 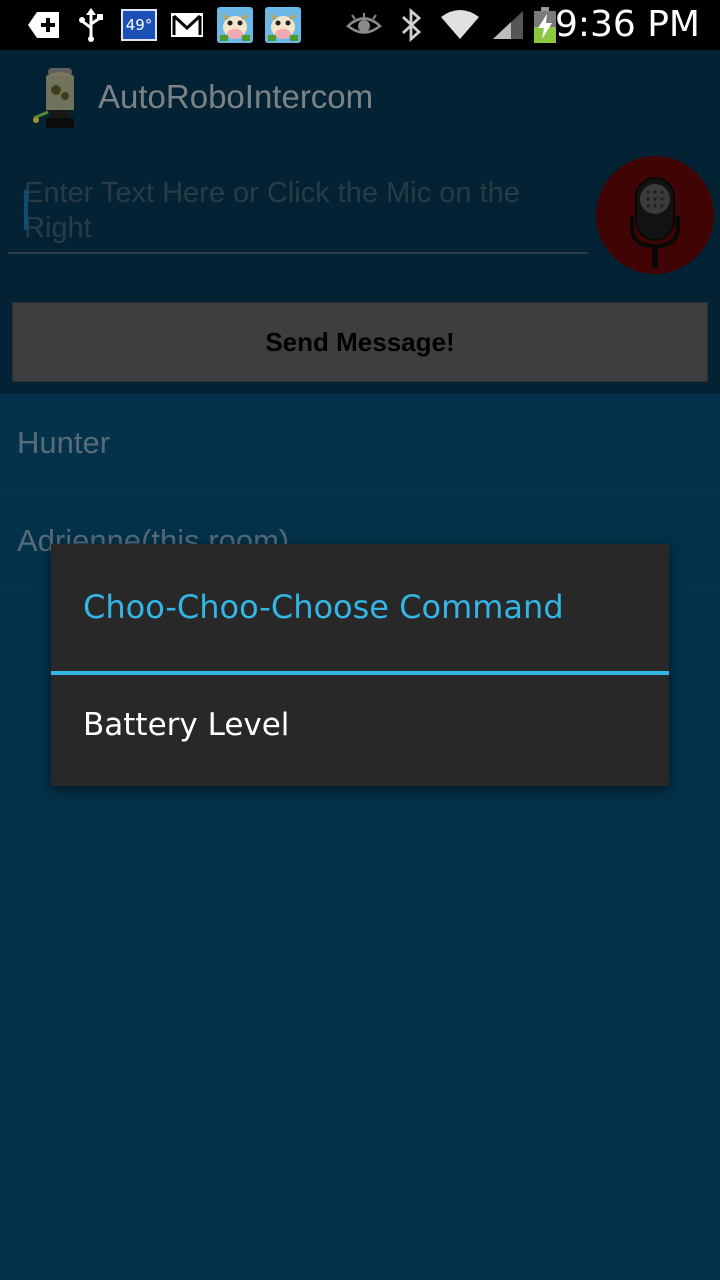 I want to click on bluetooth-icon, so click(x=411, y=25).